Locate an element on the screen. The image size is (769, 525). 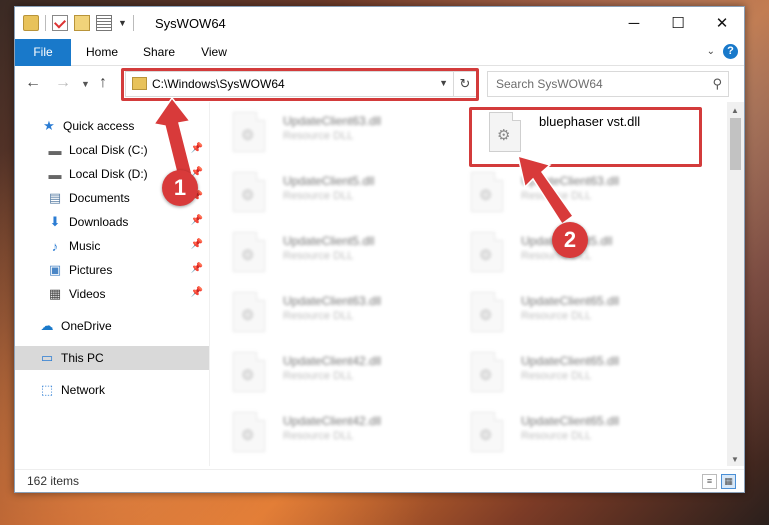
callout-badge-2: 2 is located at coordinates (570, 240).